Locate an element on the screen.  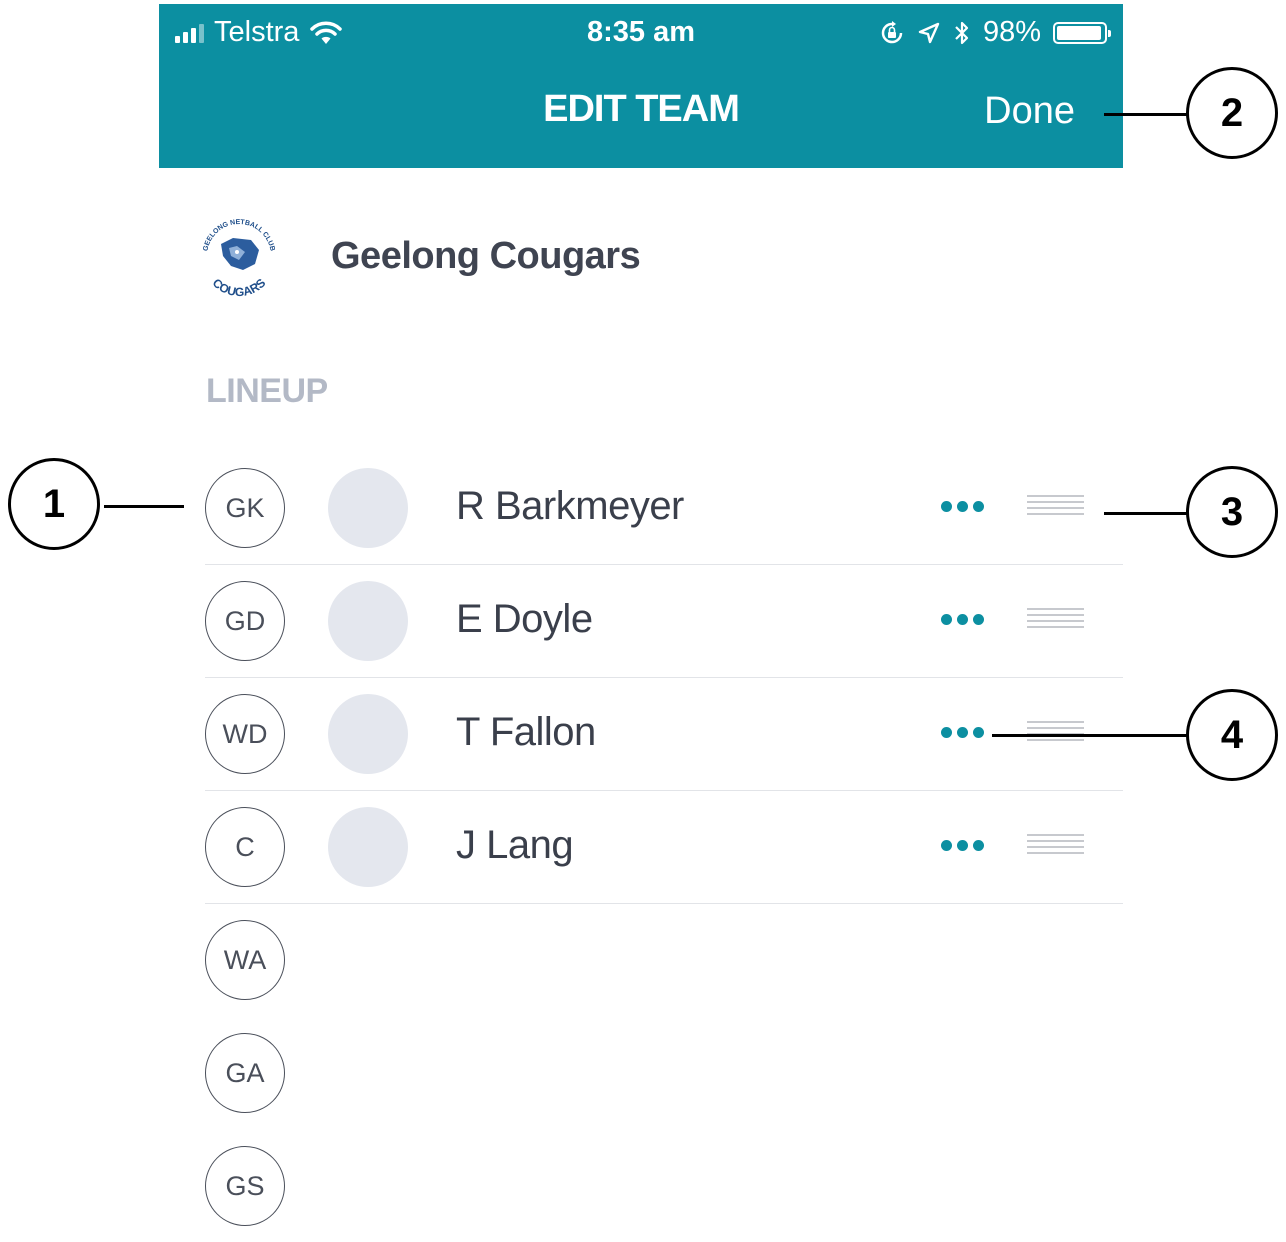
nav-bar: Telstra 8:35 am 98% EDIT TEAM Done is located at coordinates (641, 86).